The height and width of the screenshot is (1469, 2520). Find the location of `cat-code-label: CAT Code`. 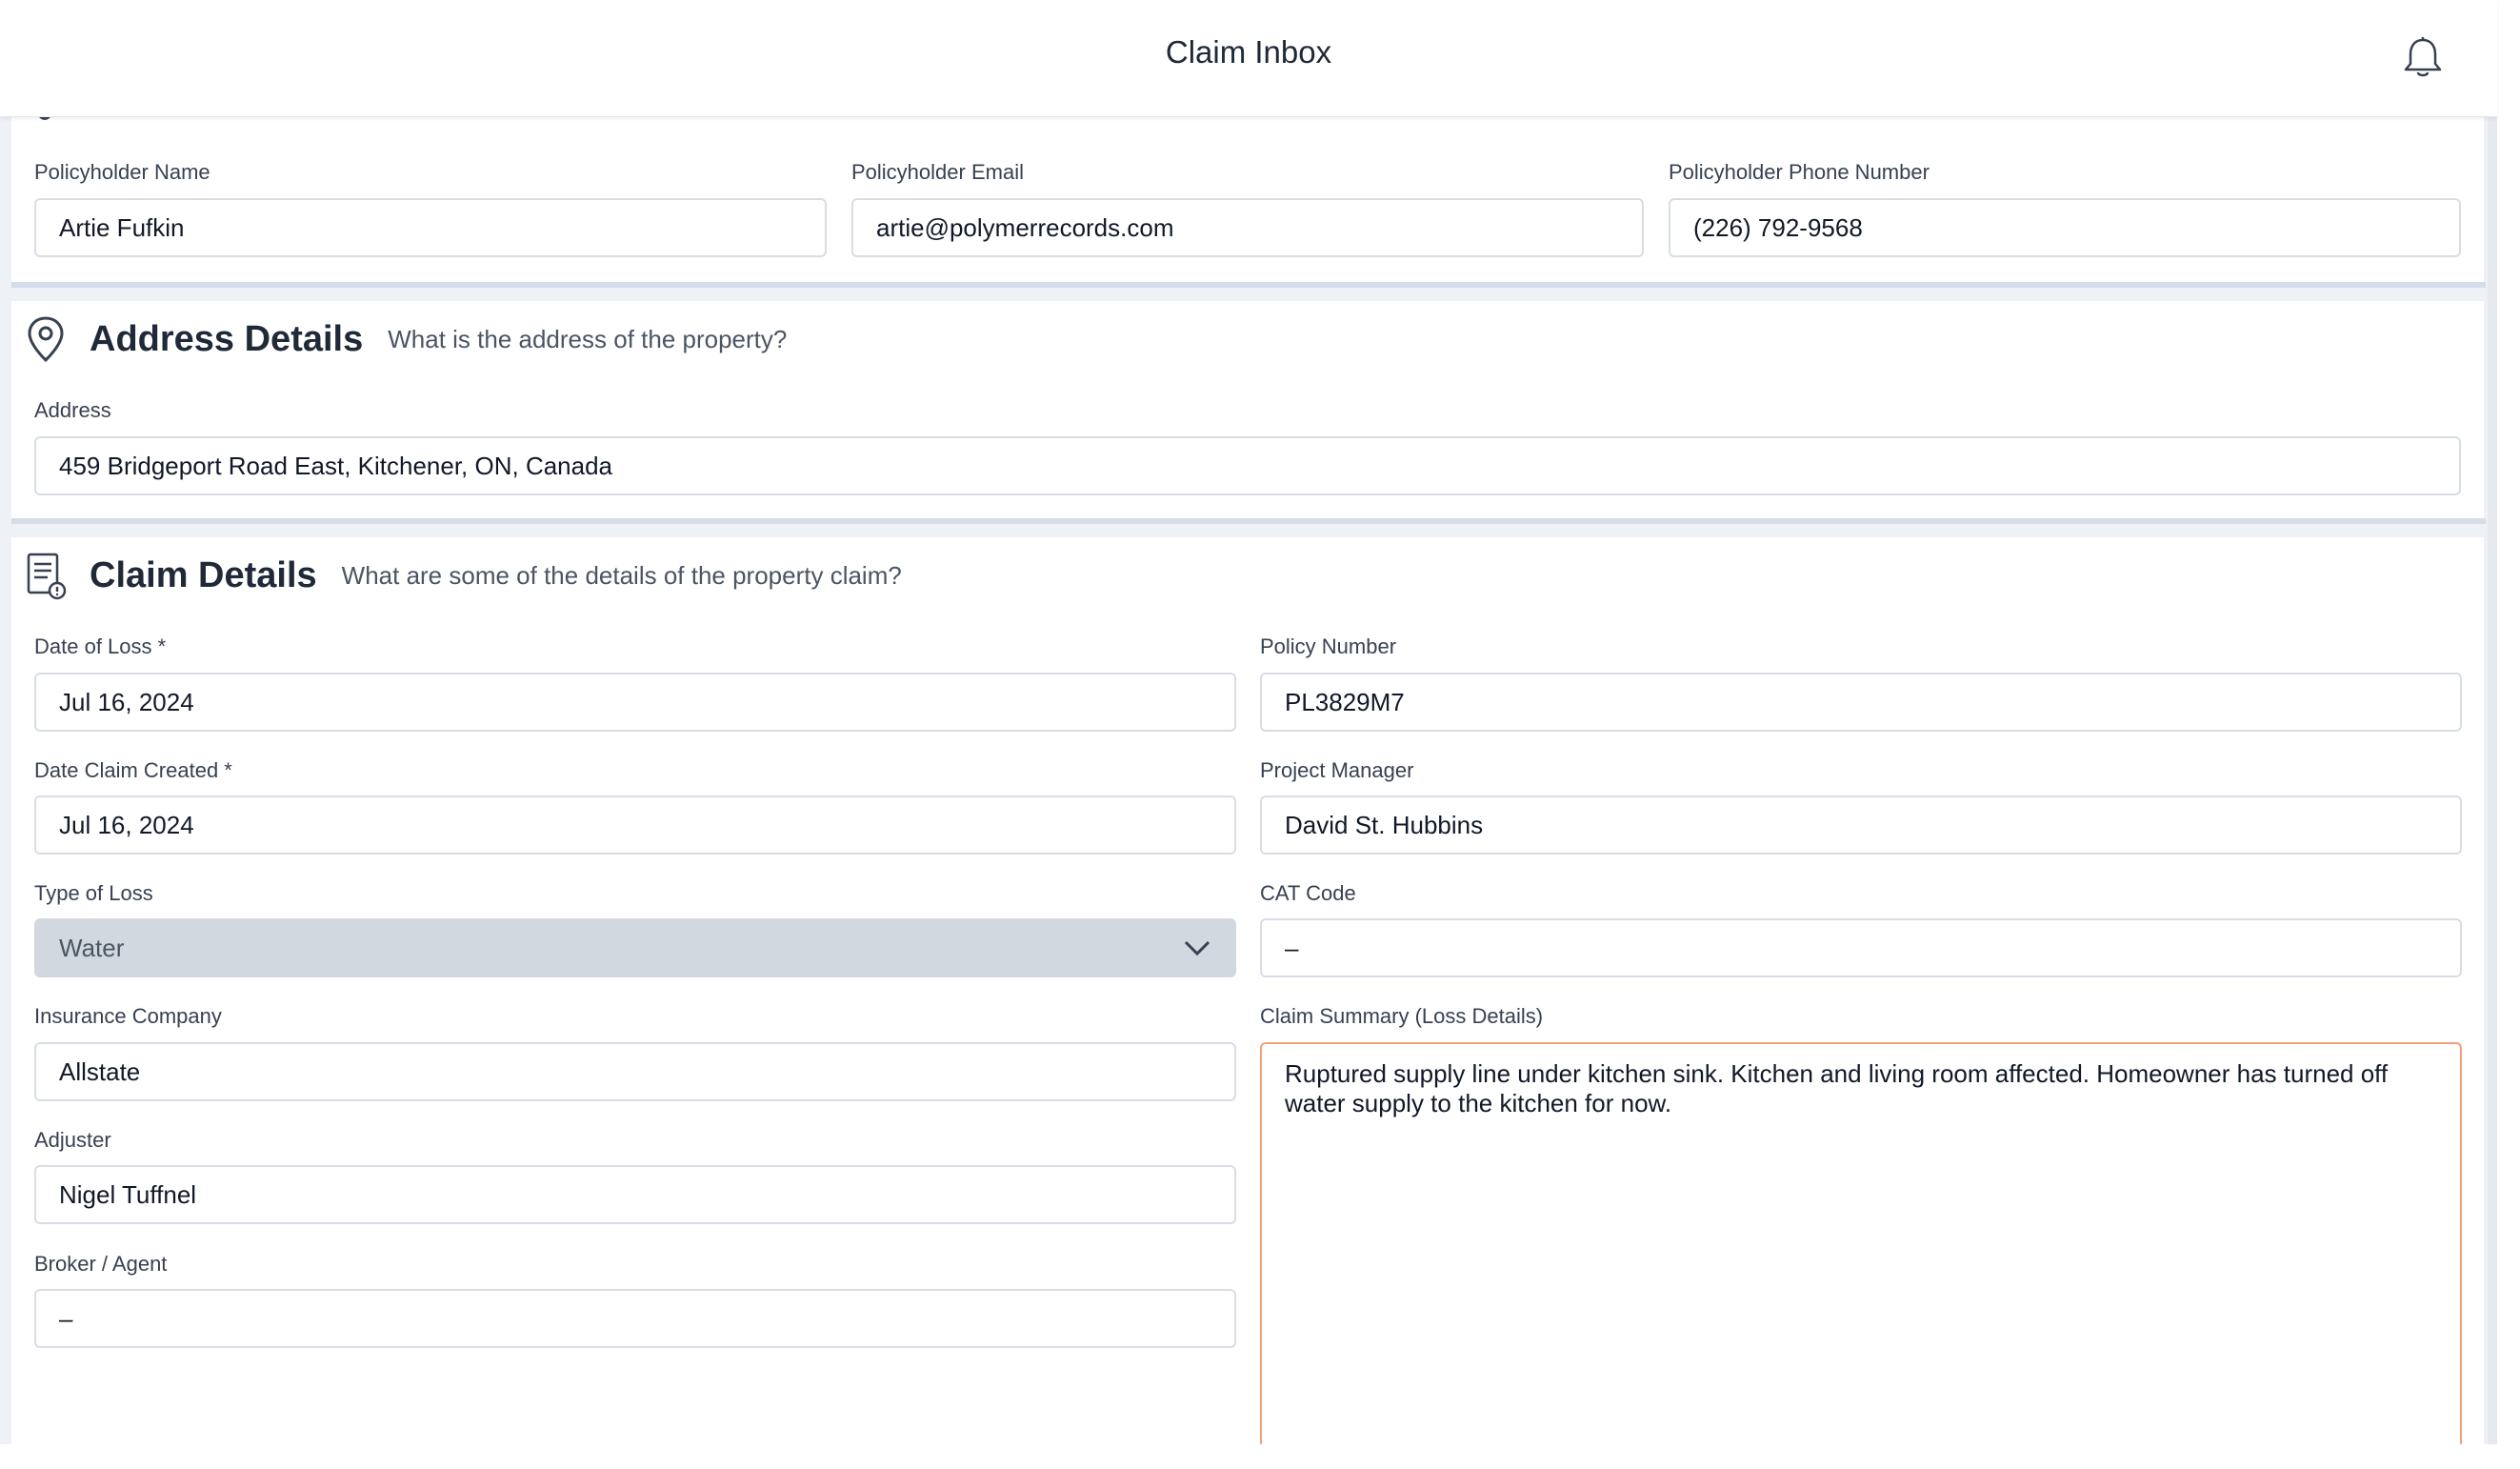

cat-code-label: CAT Code is located at coordinates (1308, 893).